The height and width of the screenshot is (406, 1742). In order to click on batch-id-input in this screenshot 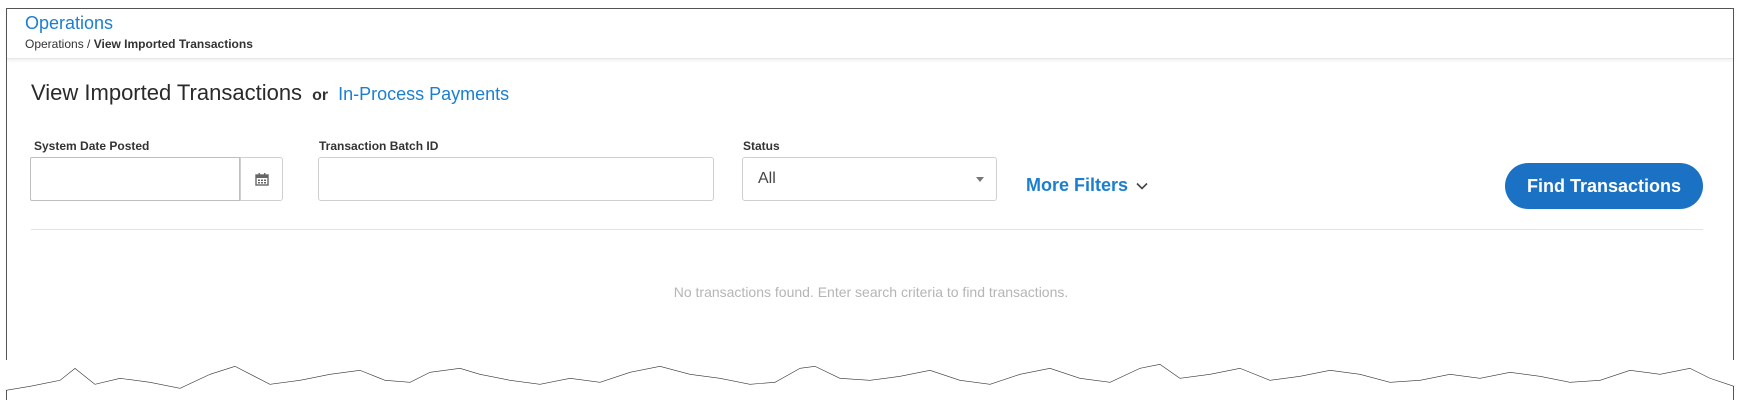, I will do `click(516, 179)`.